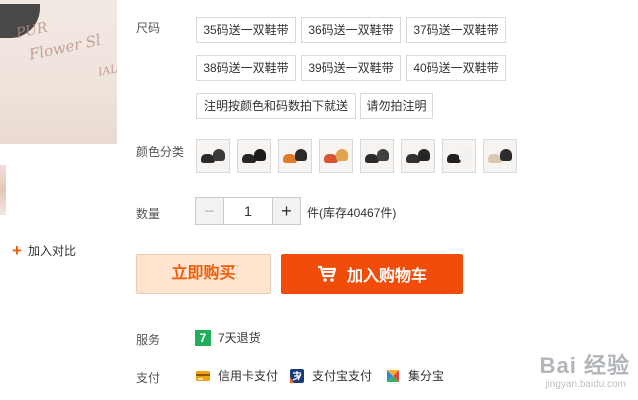 This screenshot has width=638, height=400. Describe the element at coordinates (396, 106) in the screenshot. I see `size-option-no-note: 请勿拍注明` at that location.